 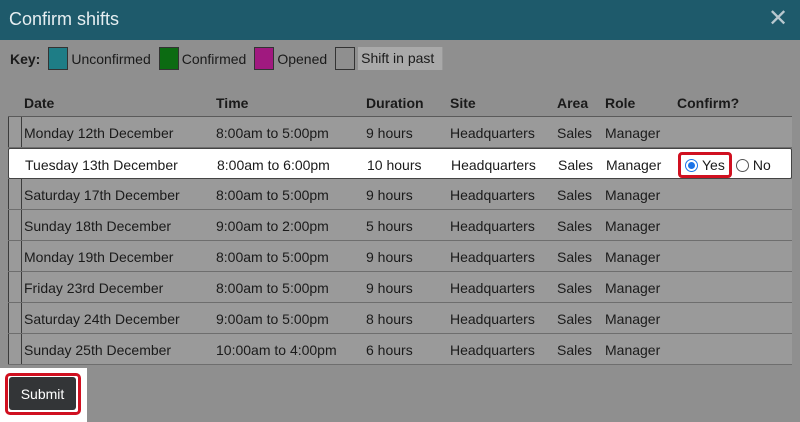 I want to click on legend-text: Opened, so click(x=302, y=58).